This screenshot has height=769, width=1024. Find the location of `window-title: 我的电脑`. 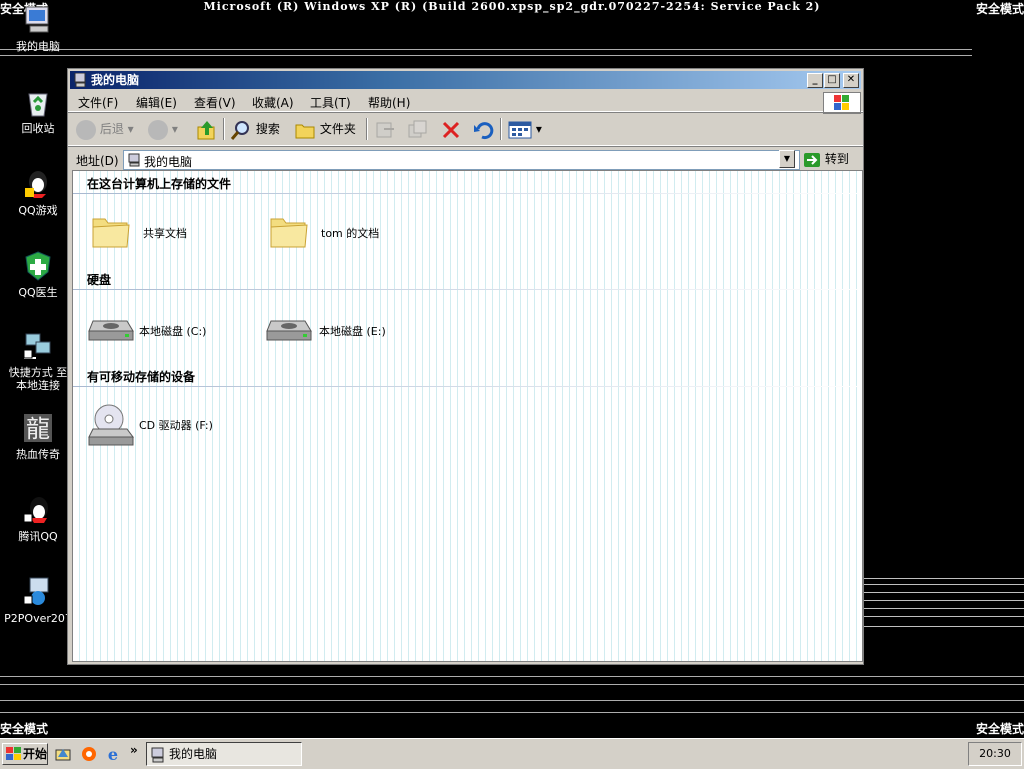

window-title: 我的电脑 is located at coordinates (115, 80).